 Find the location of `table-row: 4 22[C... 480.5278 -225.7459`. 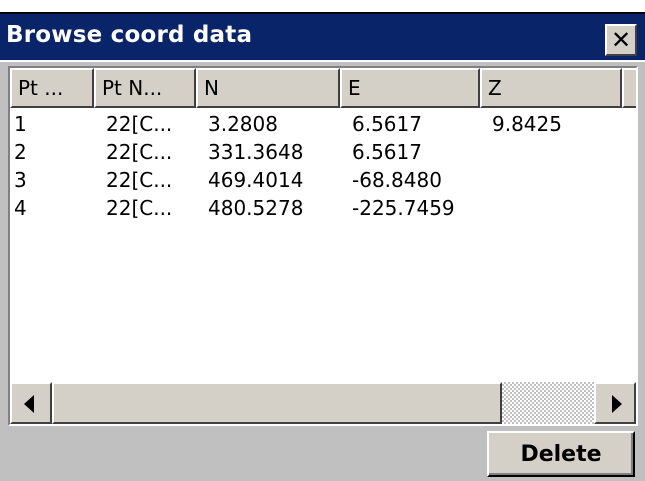

table-row: 4 22[C... 480.5278 -225.7459 is located at coordinates (323, 208).